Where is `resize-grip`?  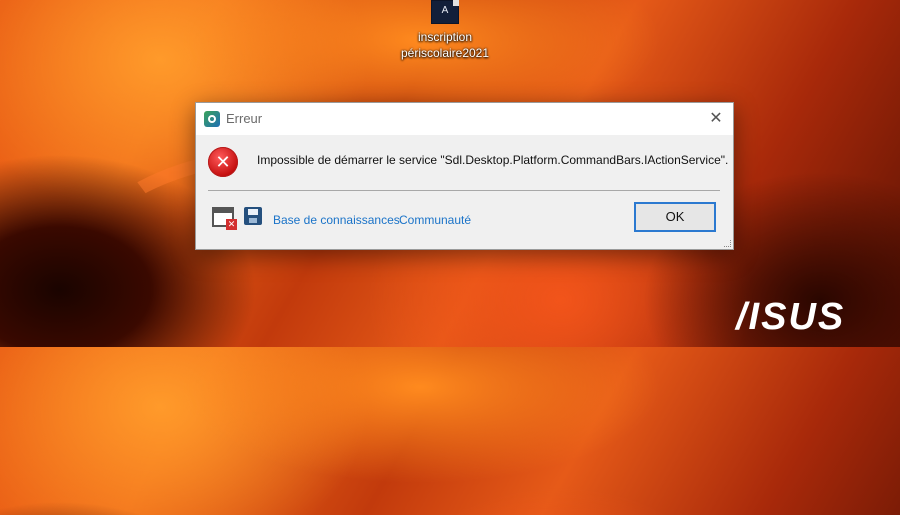
resize-grip is located at coordinates (727, 243).